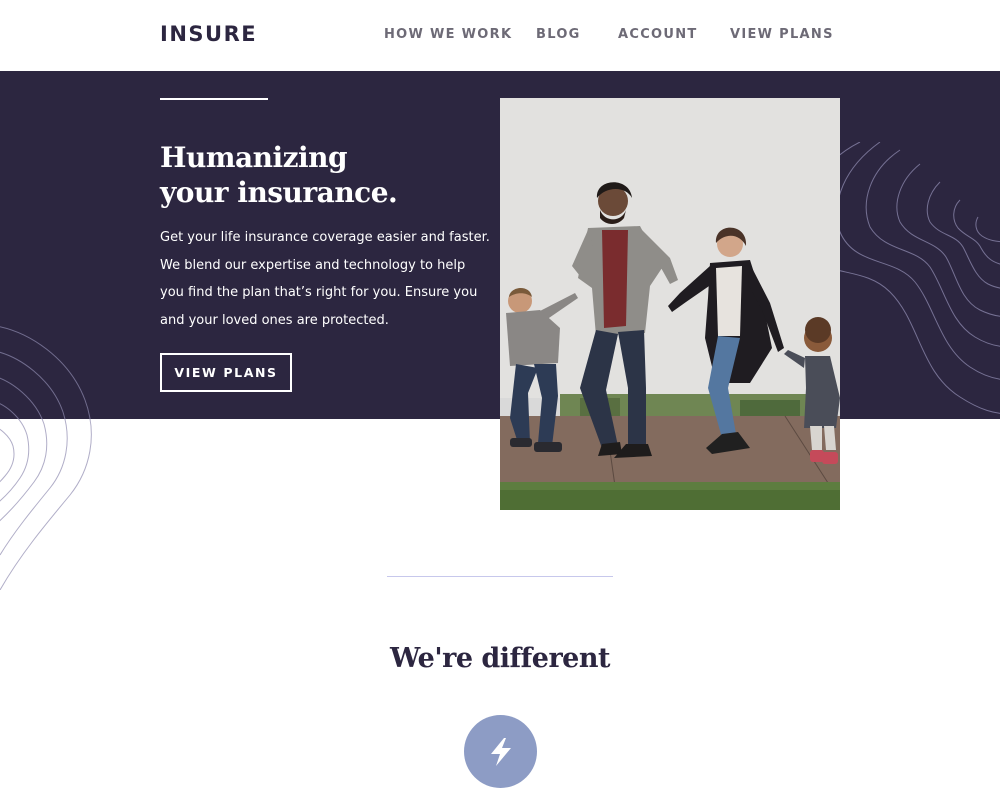  I want to click on section-divider-line, so click(500, 576).